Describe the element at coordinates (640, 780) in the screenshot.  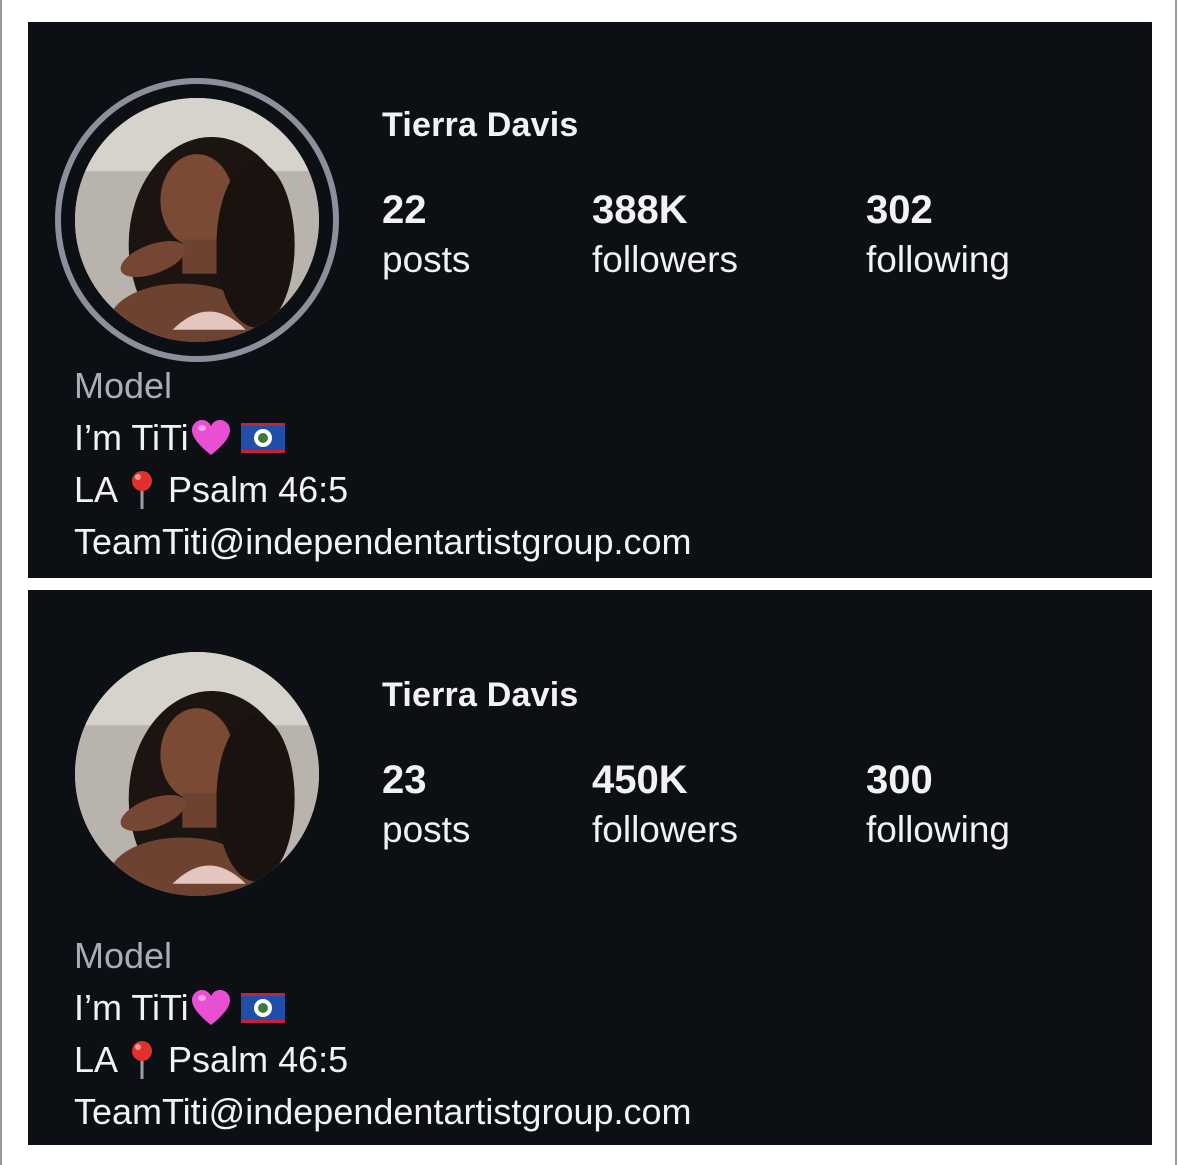
I see `followers-count: 450K` at that location.